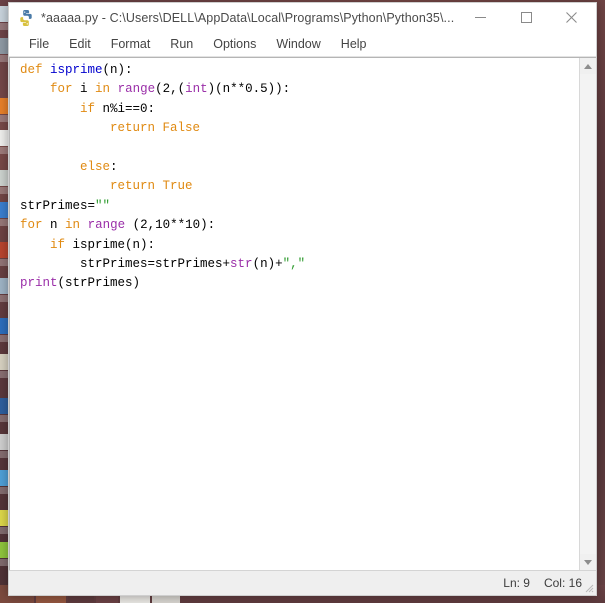 Image resolution: width=605 pixels, height=603 pixels. I want to click on code-token: strPrimes=strPrimes+, so click(125, 264).